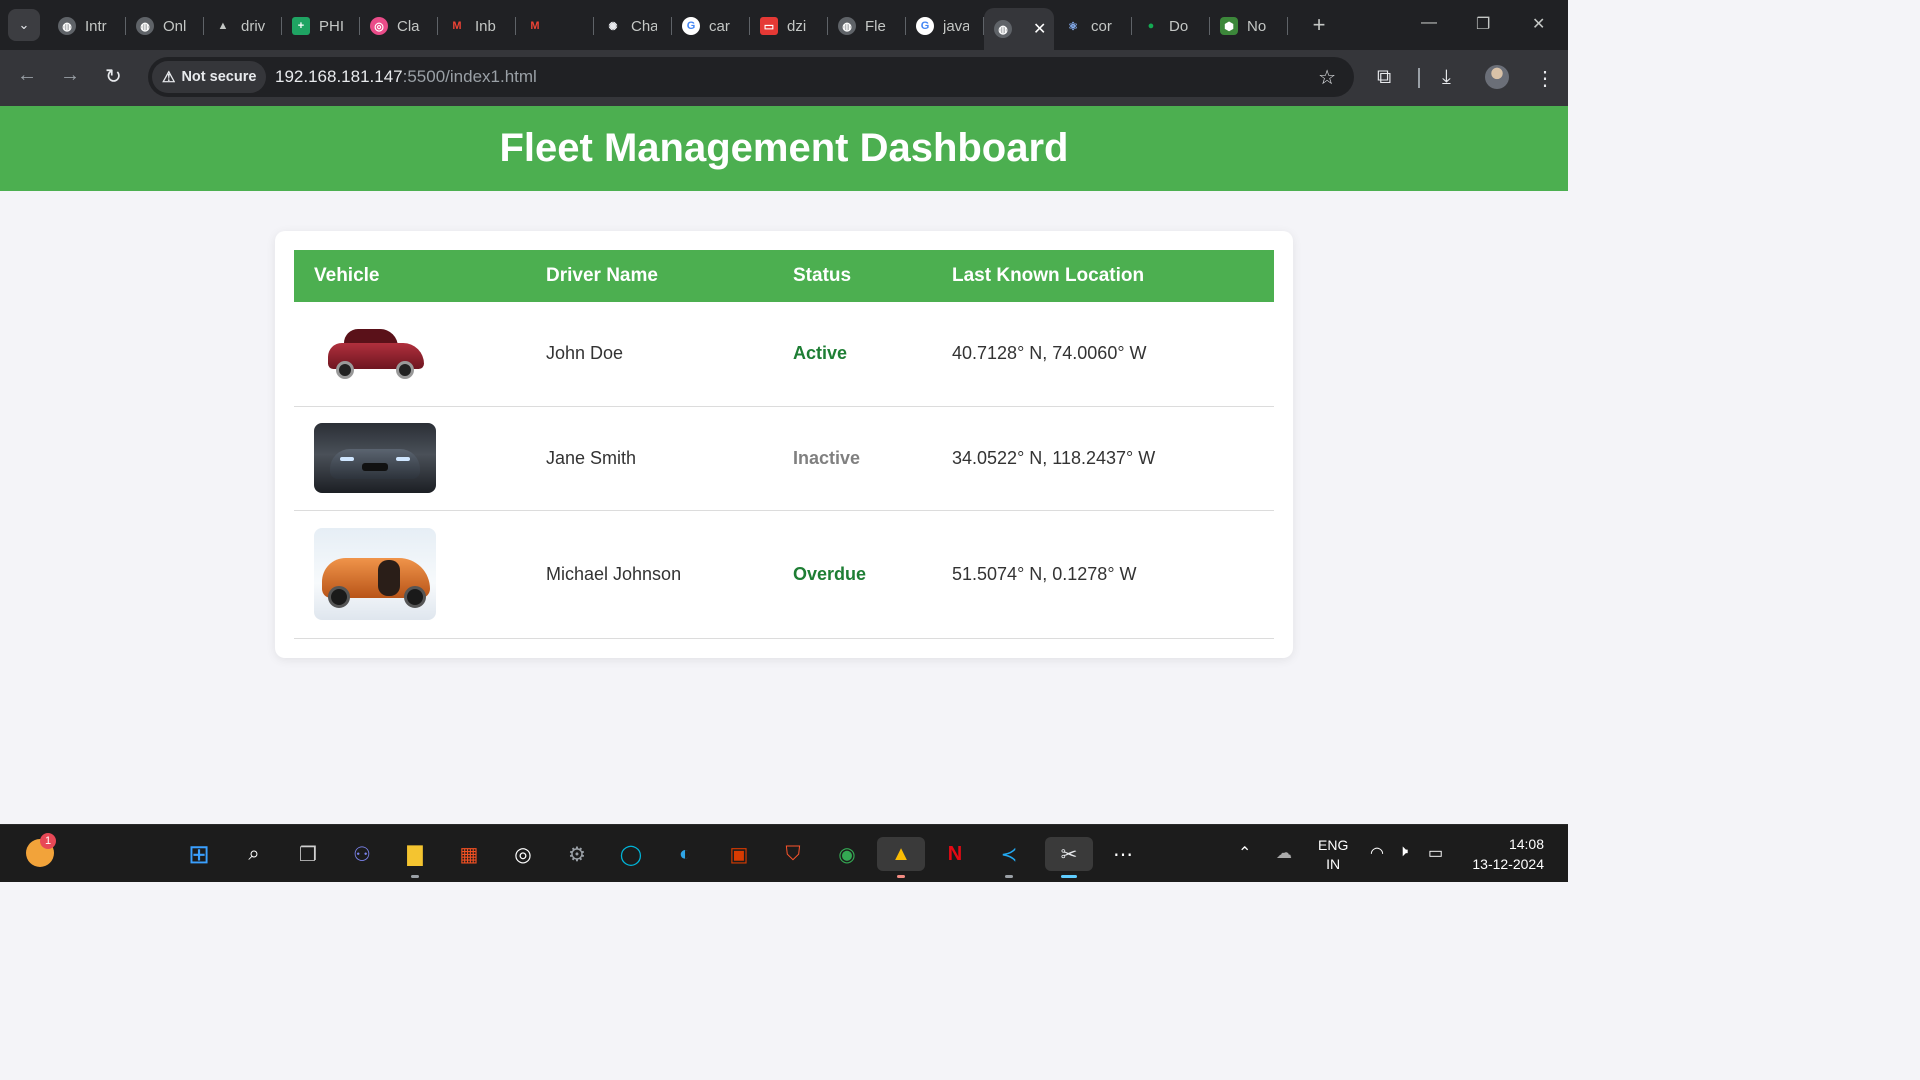 The height and width of the screenshot is (1080, 1920). Describe the element at coordinates (644, 26) in the screenshot. I see `tab-label: Cha` at that location.